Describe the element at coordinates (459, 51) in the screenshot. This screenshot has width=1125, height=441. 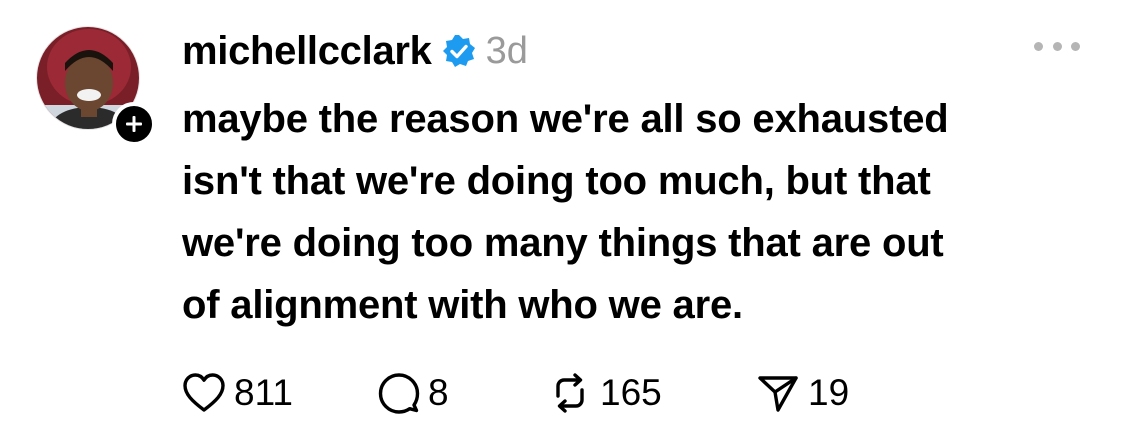
I see `verified-badge-icon` at that location.